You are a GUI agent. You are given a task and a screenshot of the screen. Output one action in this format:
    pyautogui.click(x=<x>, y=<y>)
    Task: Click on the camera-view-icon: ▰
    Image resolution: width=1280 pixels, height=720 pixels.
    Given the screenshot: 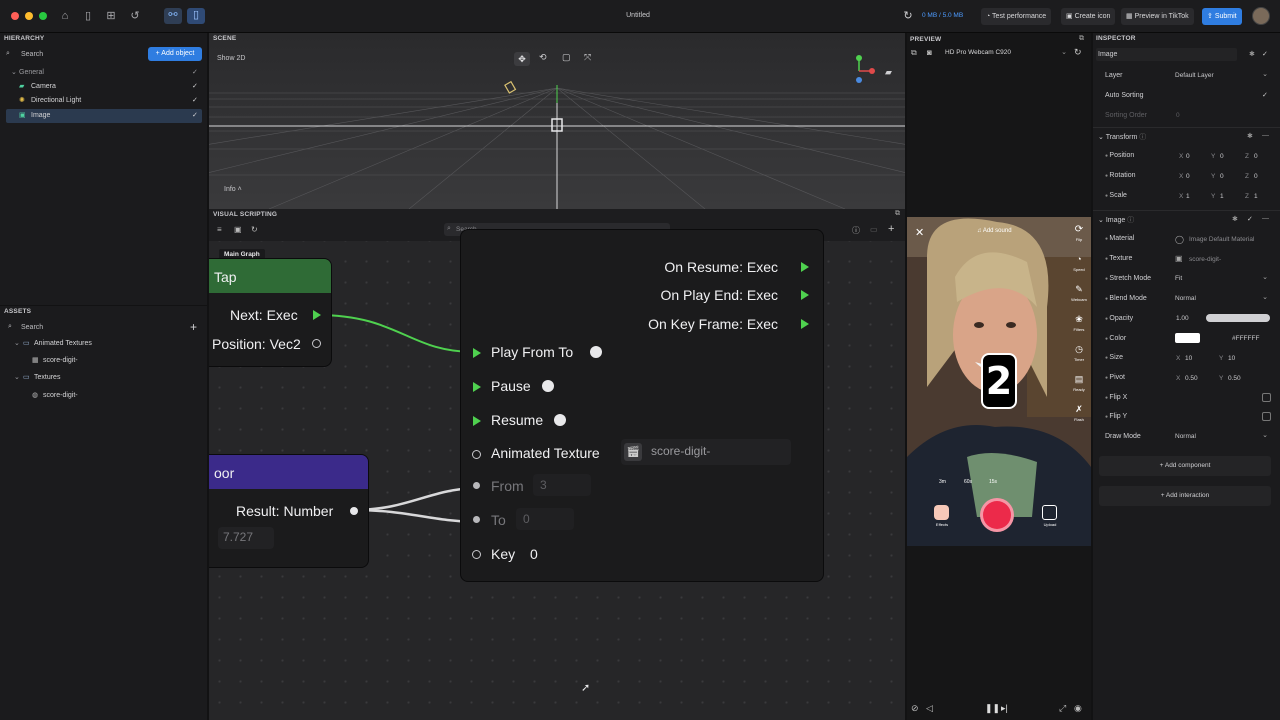 What is the action you would take?
    pyautogui.click(x=888, y=72)
    